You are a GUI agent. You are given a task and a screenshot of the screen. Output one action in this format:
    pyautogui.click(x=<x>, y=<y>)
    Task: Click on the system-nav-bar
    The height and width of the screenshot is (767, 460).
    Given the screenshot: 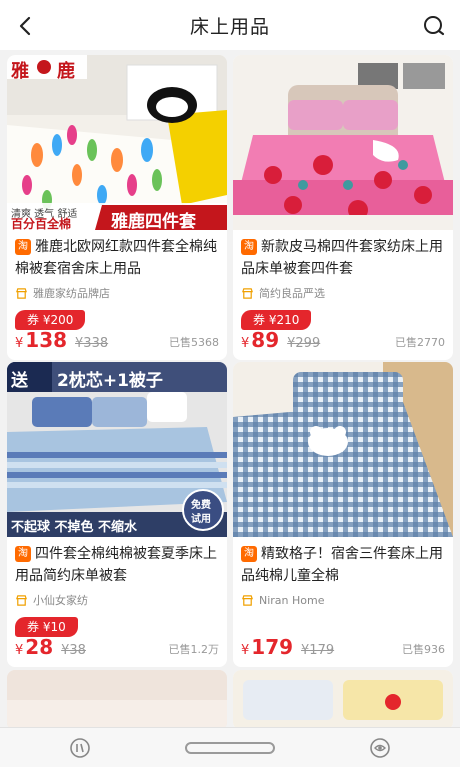 What is the action you would take?
    pyautogui.click(x=230, y=747)
    